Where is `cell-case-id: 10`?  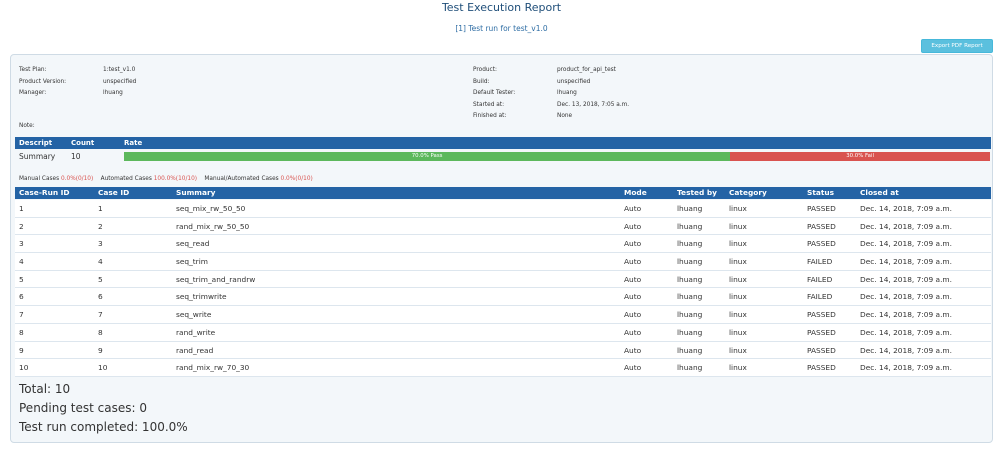 cell-case-id: 10 is located at coordinates (103, 368).